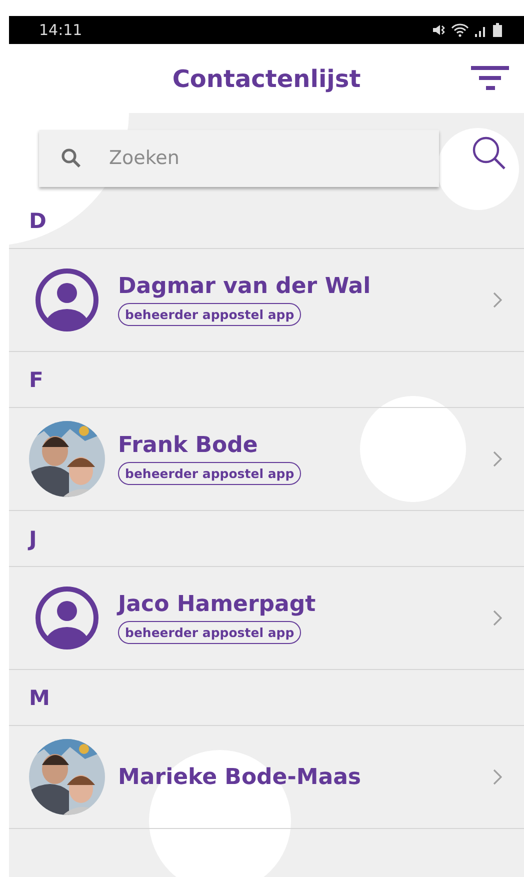 This screenshot has width=524, height=877. What do you see at coordinates (36, 380) in the screenshot?
I see `section-letter: F` at bounding box center [36, 380].